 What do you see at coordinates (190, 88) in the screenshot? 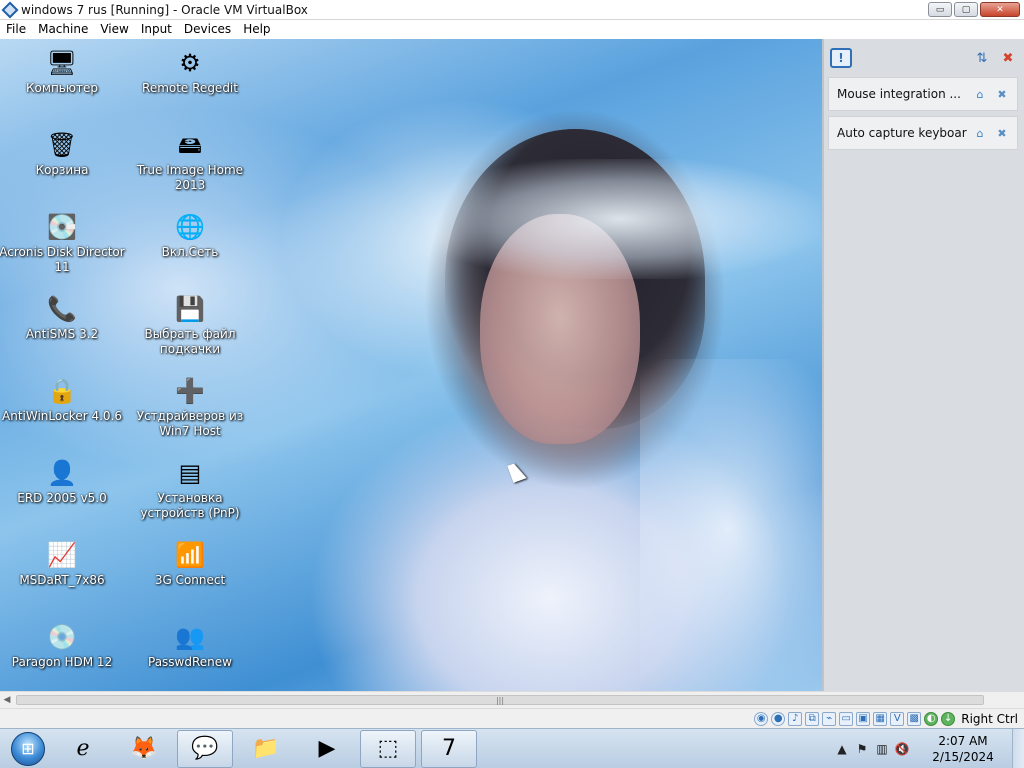
I see `desktop-icon-label: Remote Regedit` at bounding box center [190, 88].